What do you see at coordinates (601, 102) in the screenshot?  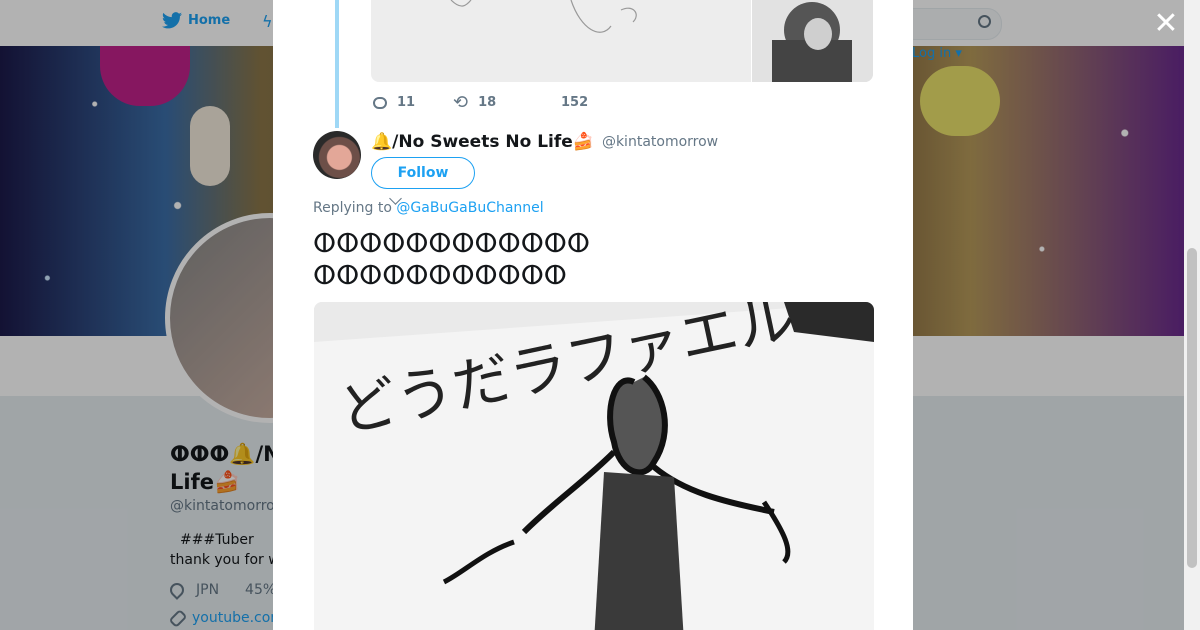 I see `like-button: 152` at bounding box center [601, 102].